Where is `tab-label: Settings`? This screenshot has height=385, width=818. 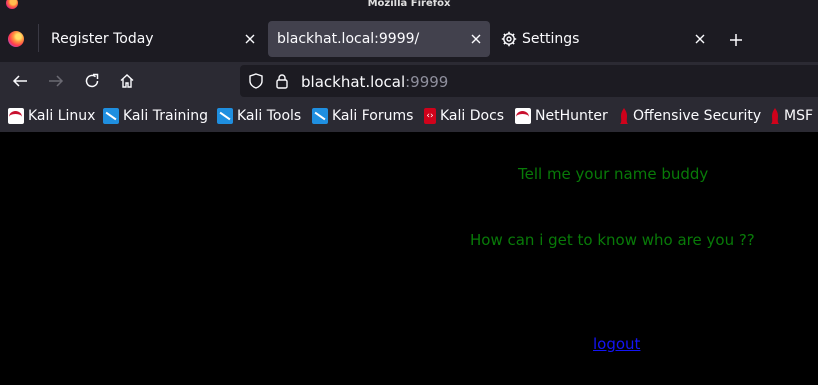 tab-label: Settings is located at coordinates (551, 39).